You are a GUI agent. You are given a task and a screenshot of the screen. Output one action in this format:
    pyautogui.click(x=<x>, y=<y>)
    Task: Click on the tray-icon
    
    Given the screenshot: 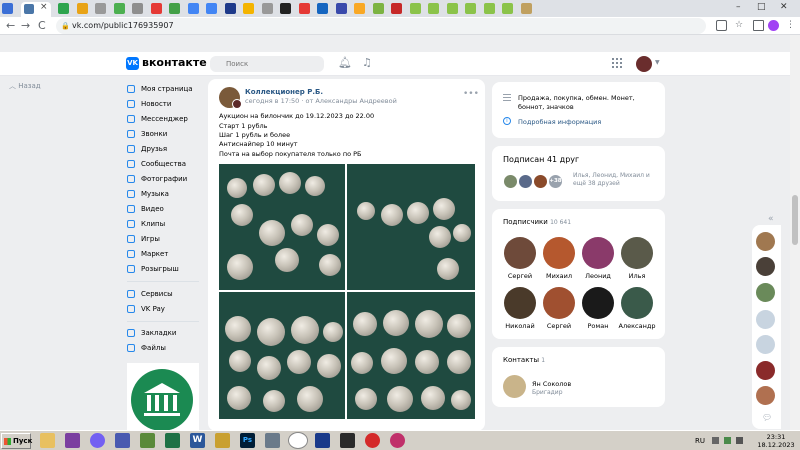 What is the action you would take?
    pyautogui.click(x=715, y=440)
    